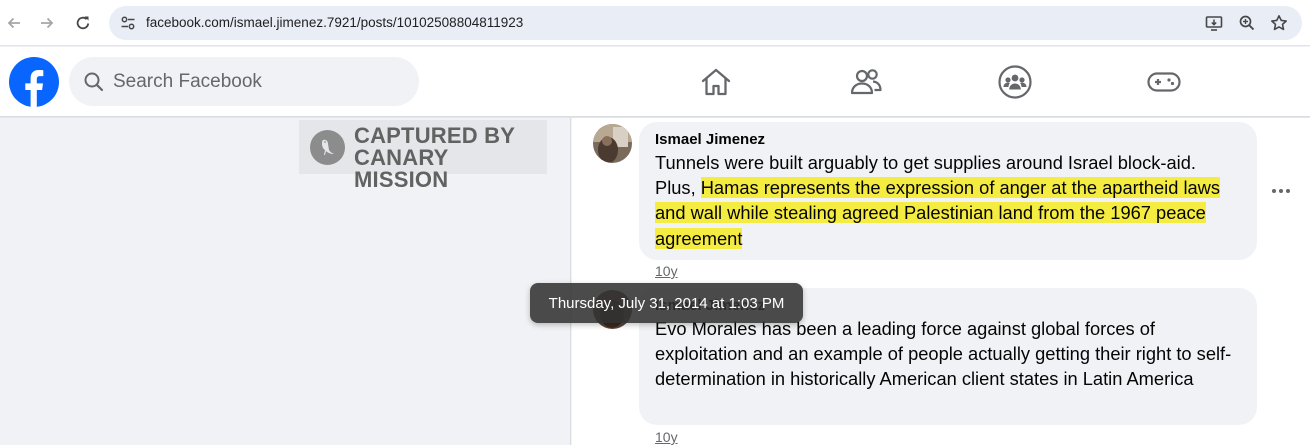  Describe the element at coordinates (948, 140) in the screenshot. I see `comment-author: Ismael Jimenez` at that location.